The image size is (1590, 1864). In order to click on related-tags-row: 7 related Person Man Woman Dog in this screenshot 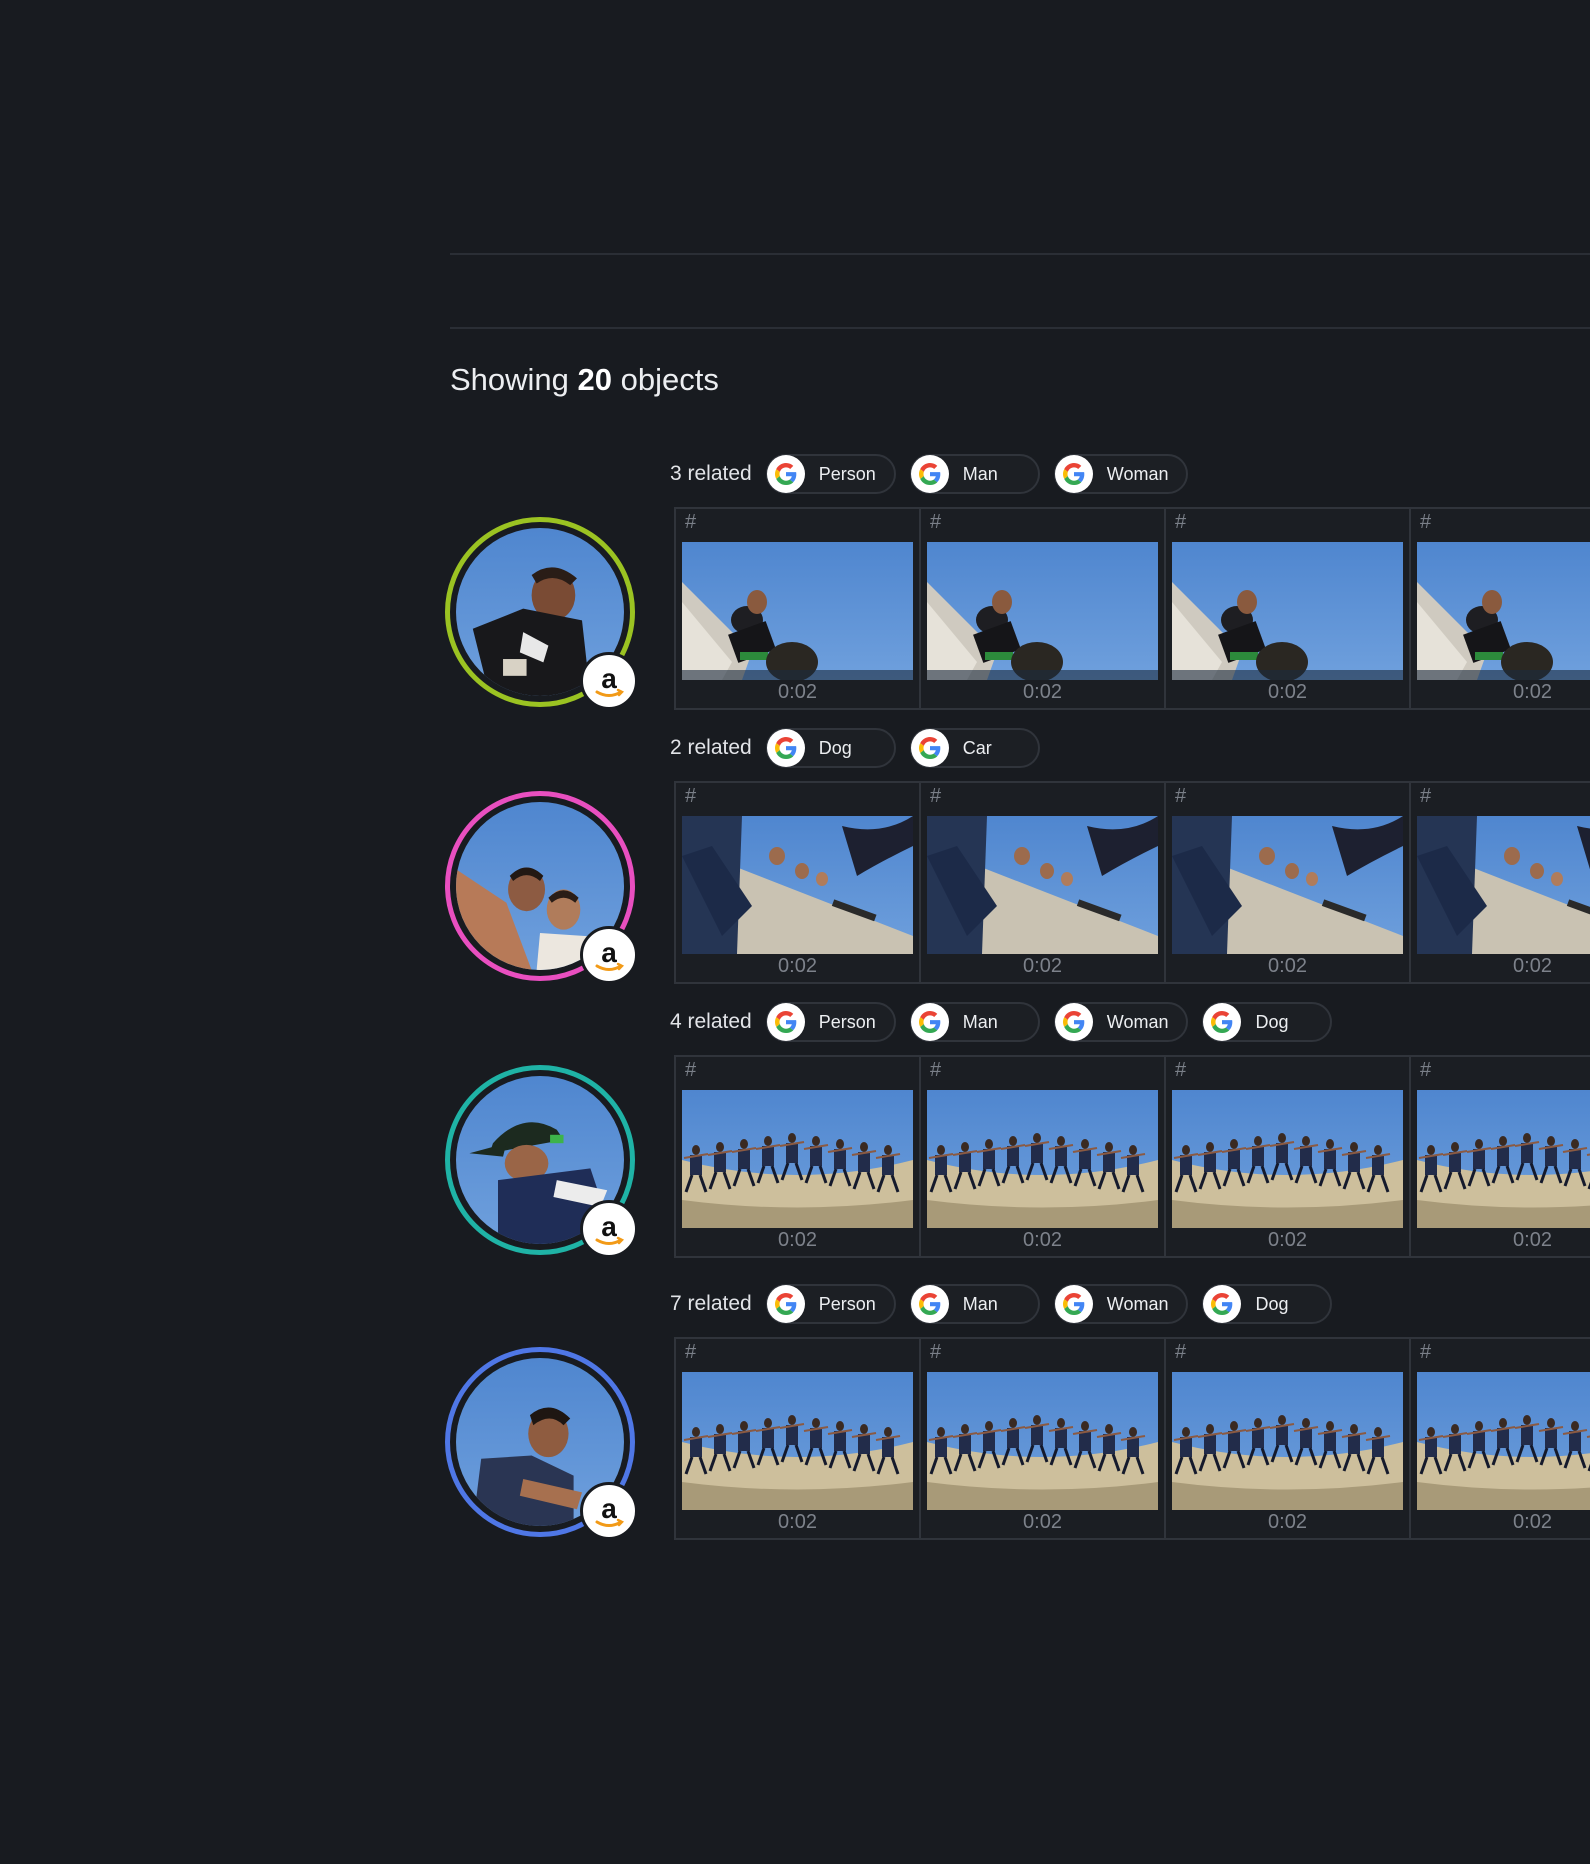, I will do `click(1008, 1304)`.